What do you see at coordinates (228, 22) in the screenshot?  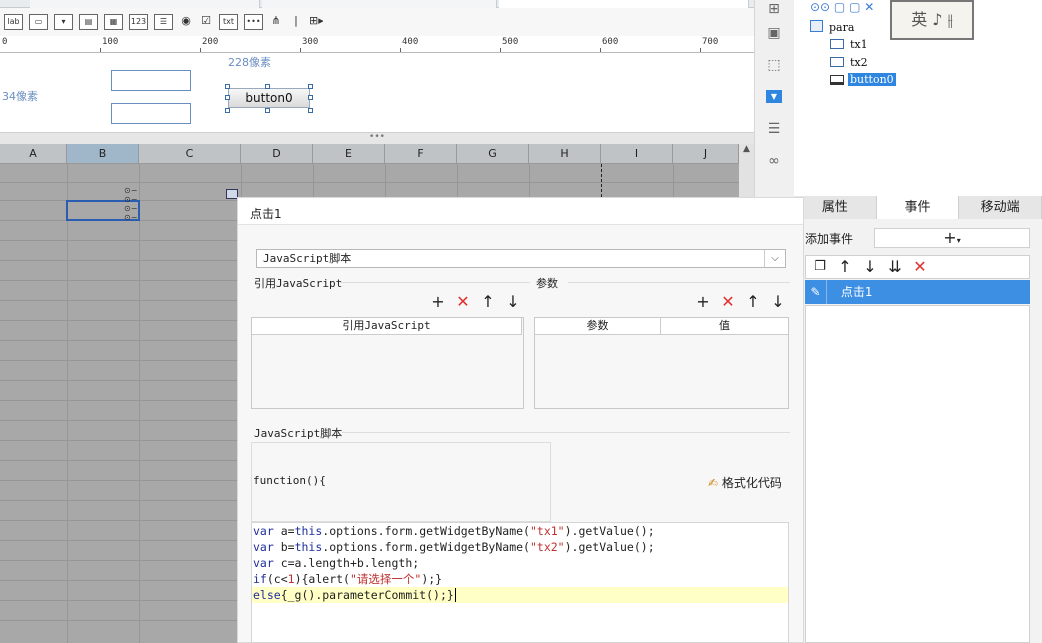 I see `text-icon: txt` at bounding box center [228, 22].